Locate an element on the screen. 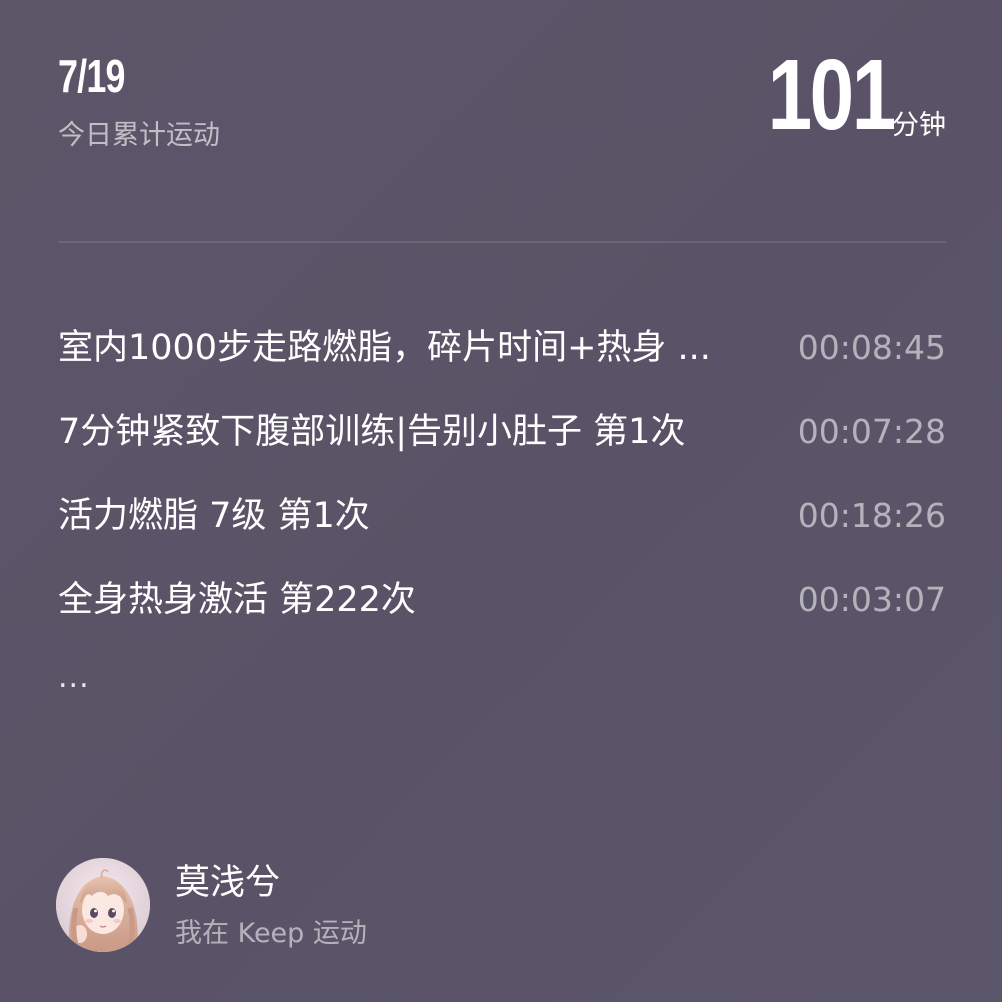 This screenshot has height=1002, width=1002. workout-record-name: 7分钟紧致下腹部训练|告别小肚子 第1次 is located at coordinates (372, 432).